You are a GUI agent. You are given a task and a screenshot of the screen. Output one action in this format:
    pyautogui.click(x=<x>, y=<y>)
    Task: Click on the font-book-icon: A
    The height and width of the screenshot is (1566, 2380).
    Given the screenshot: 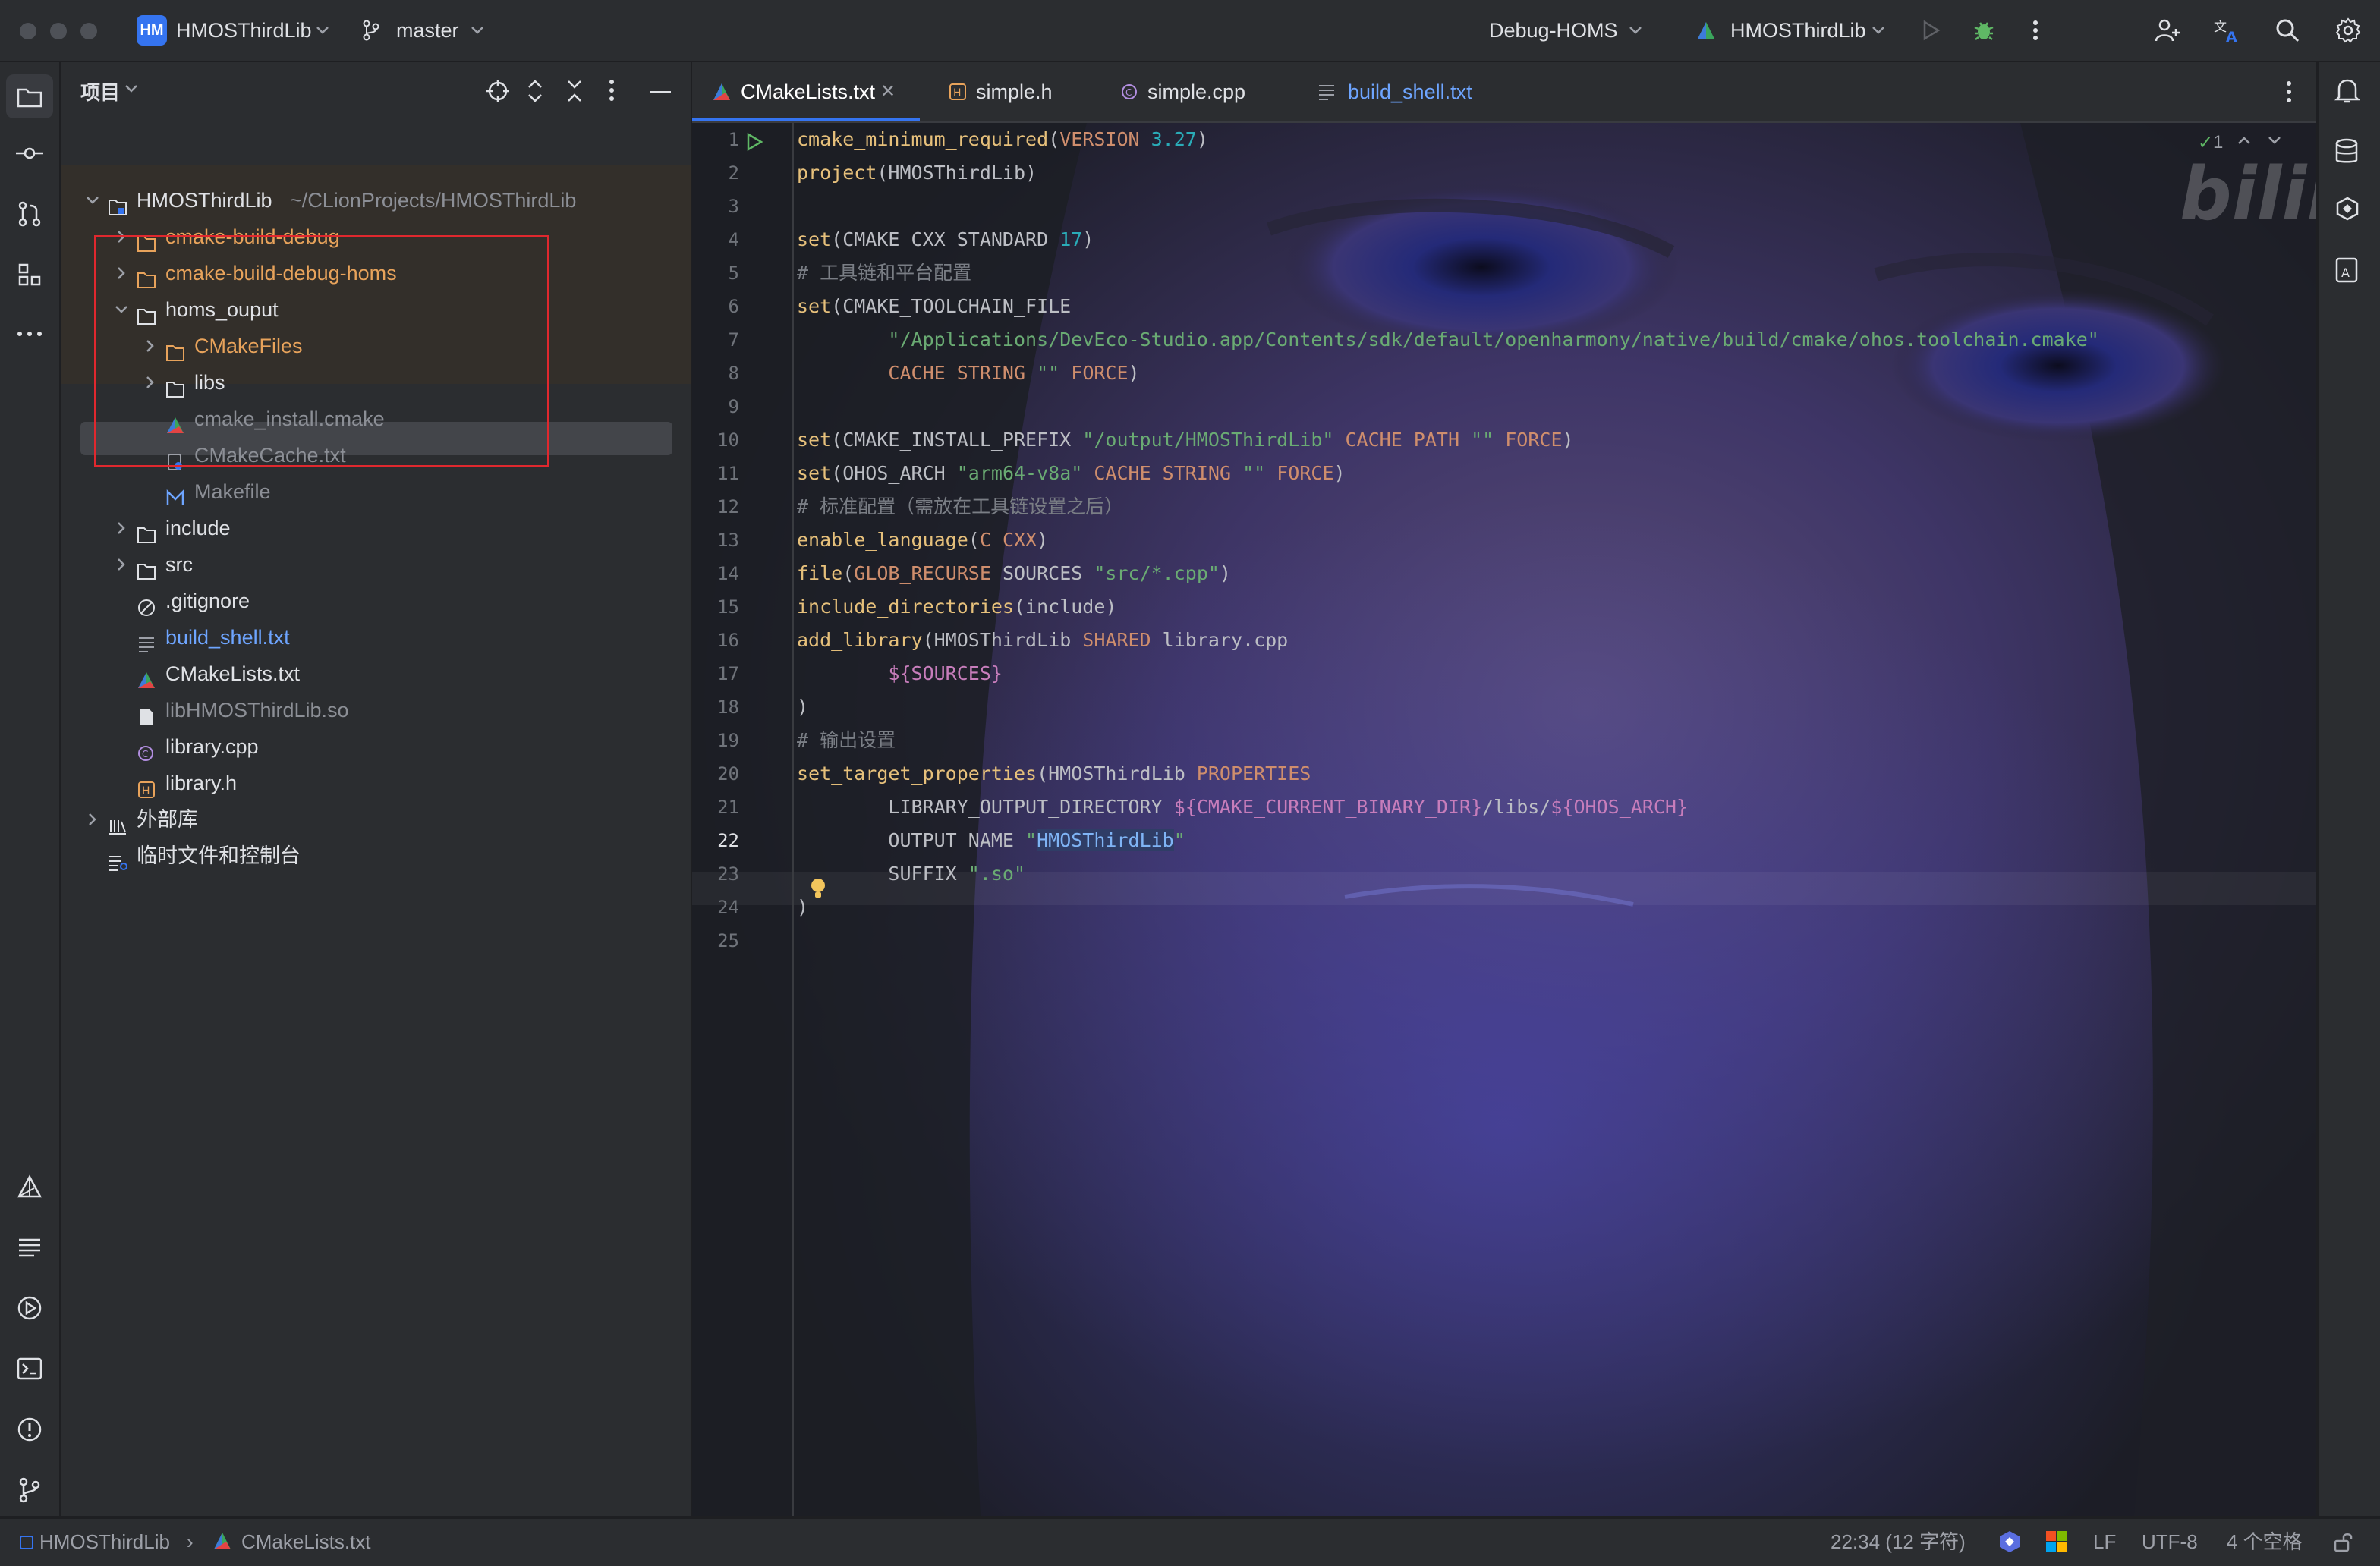 What is the action you would take?
    pyautogui.click(x=2346, y=272)
    